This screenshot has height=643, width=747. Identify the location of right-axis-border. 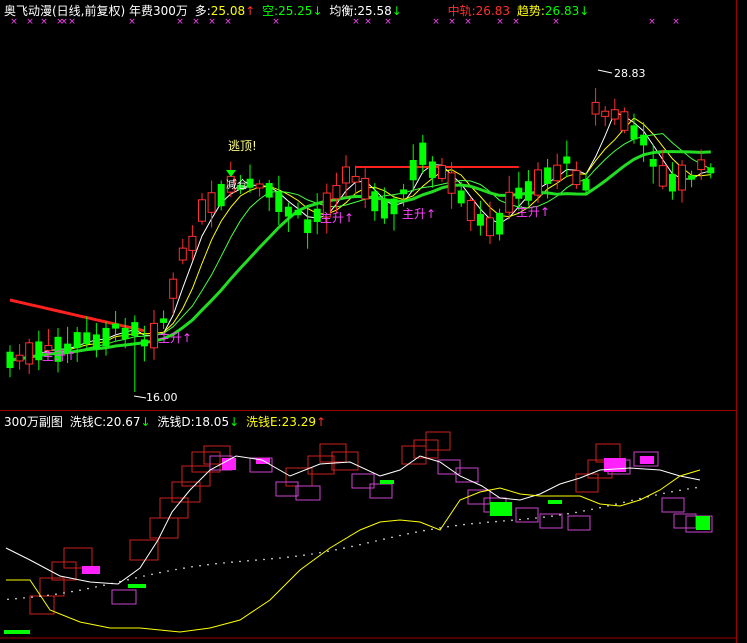
(736, 321).